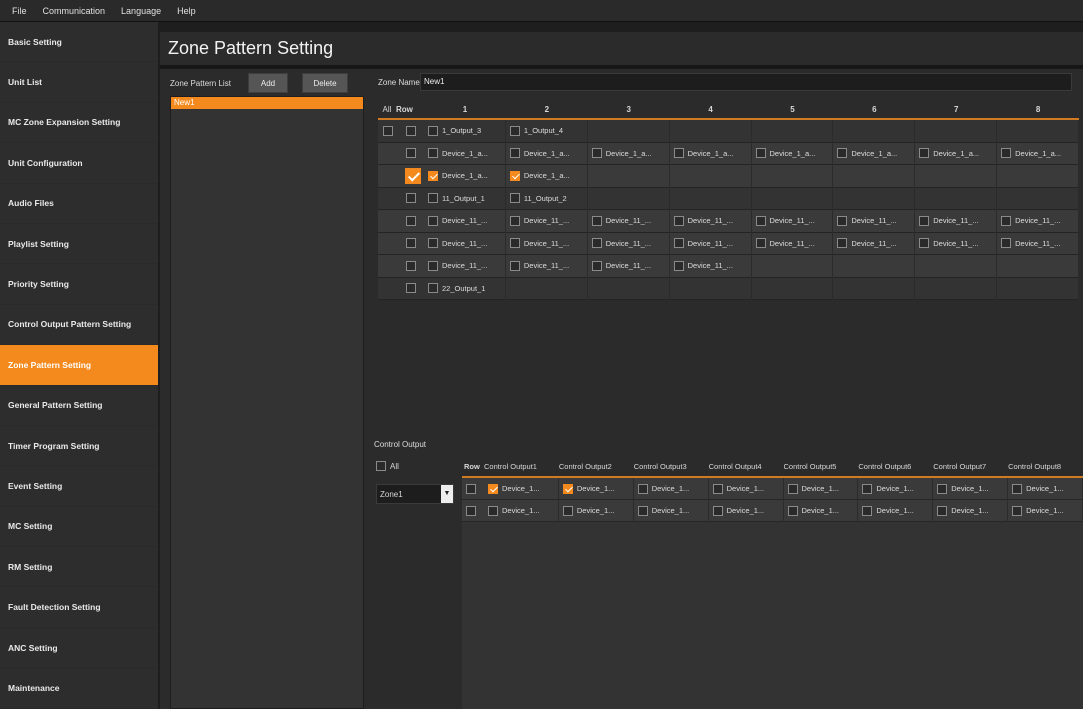  What do you see at coordinates (325, 83) in the screenshot?
I see `delete-button: Delete` at bounding box center [325, 83].